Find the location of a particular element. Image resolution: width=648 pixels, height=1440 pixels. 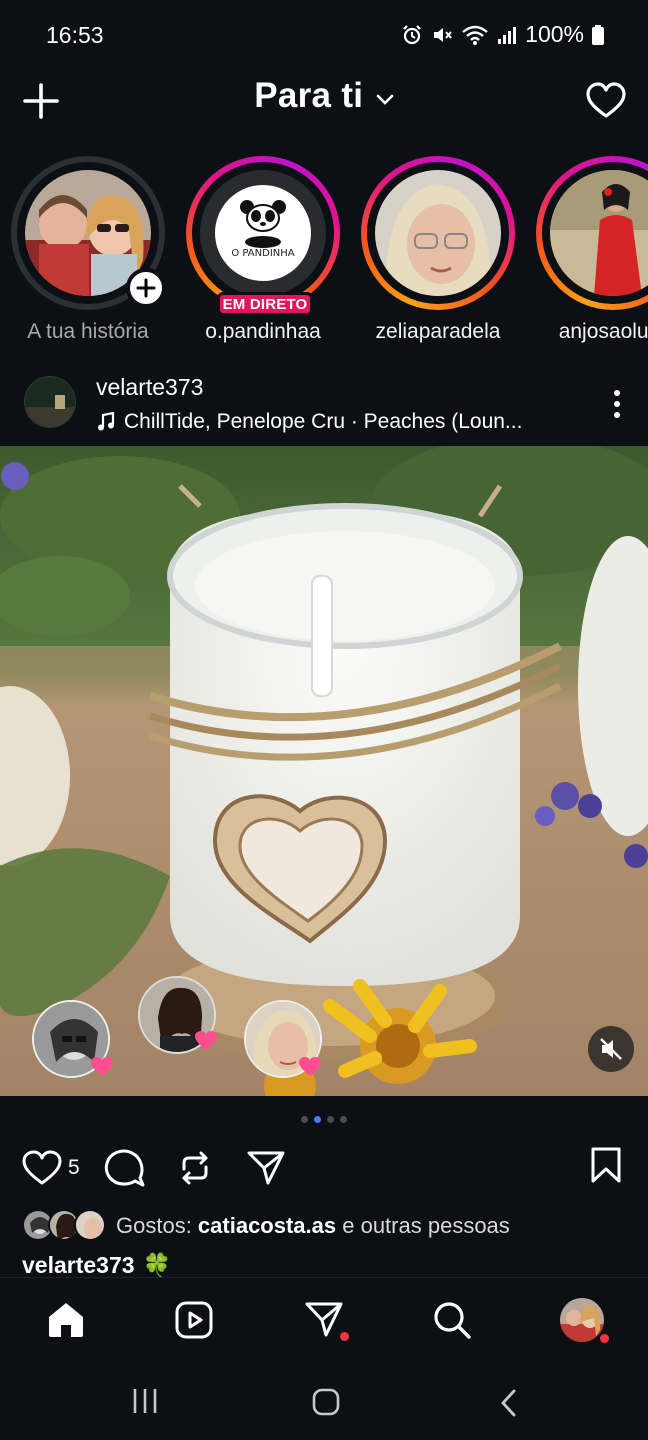

nav-search is located at coordinates (452, 1320).